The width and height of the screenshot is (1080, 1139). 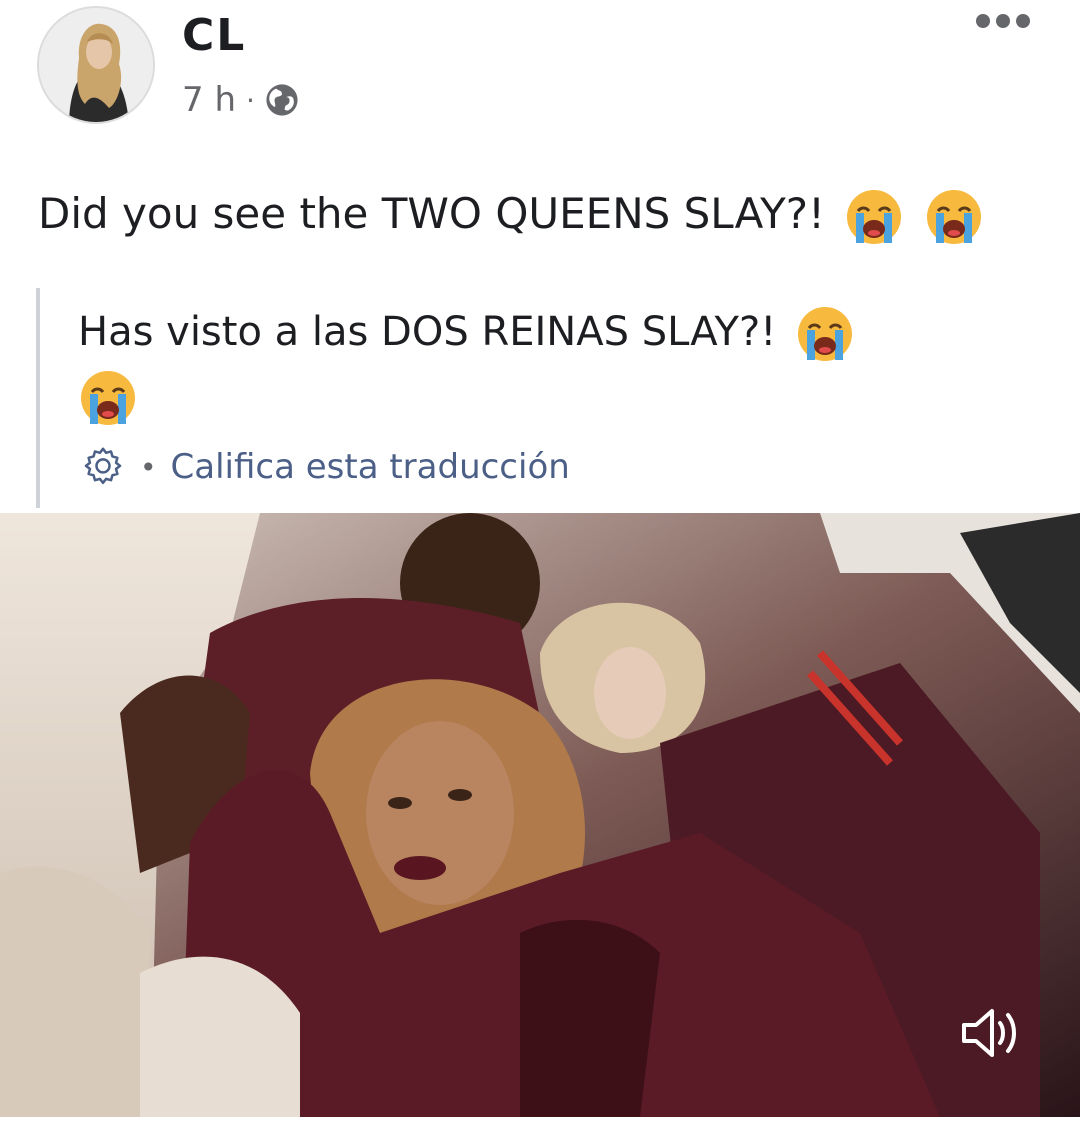 What do you see at coordinates (1003, 21) in the screenshot?
I see `more-options-button` at bounding box center [1003, 21].